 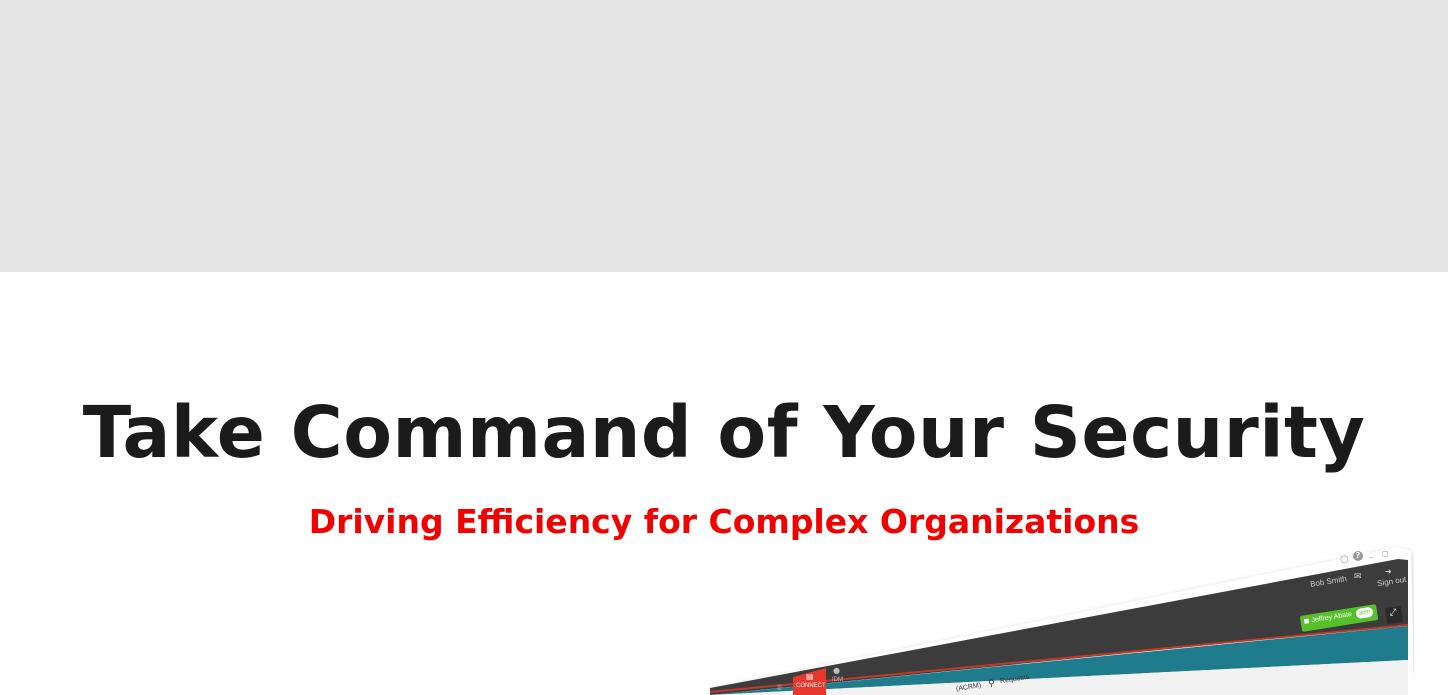 I want to click on hero-title: Take Command of Your Security, so click(x=724, y=432).